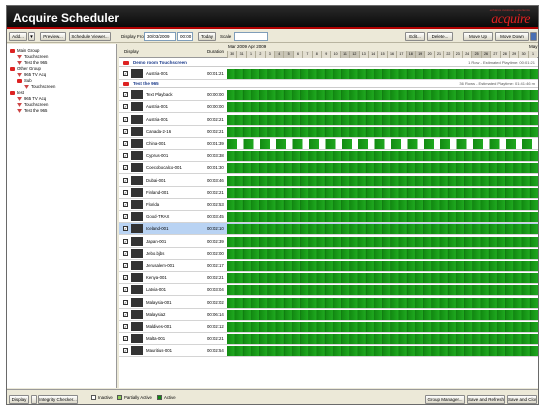 The image size is (550, 413). I want to click on display-tab: Display, so click(19, 399).